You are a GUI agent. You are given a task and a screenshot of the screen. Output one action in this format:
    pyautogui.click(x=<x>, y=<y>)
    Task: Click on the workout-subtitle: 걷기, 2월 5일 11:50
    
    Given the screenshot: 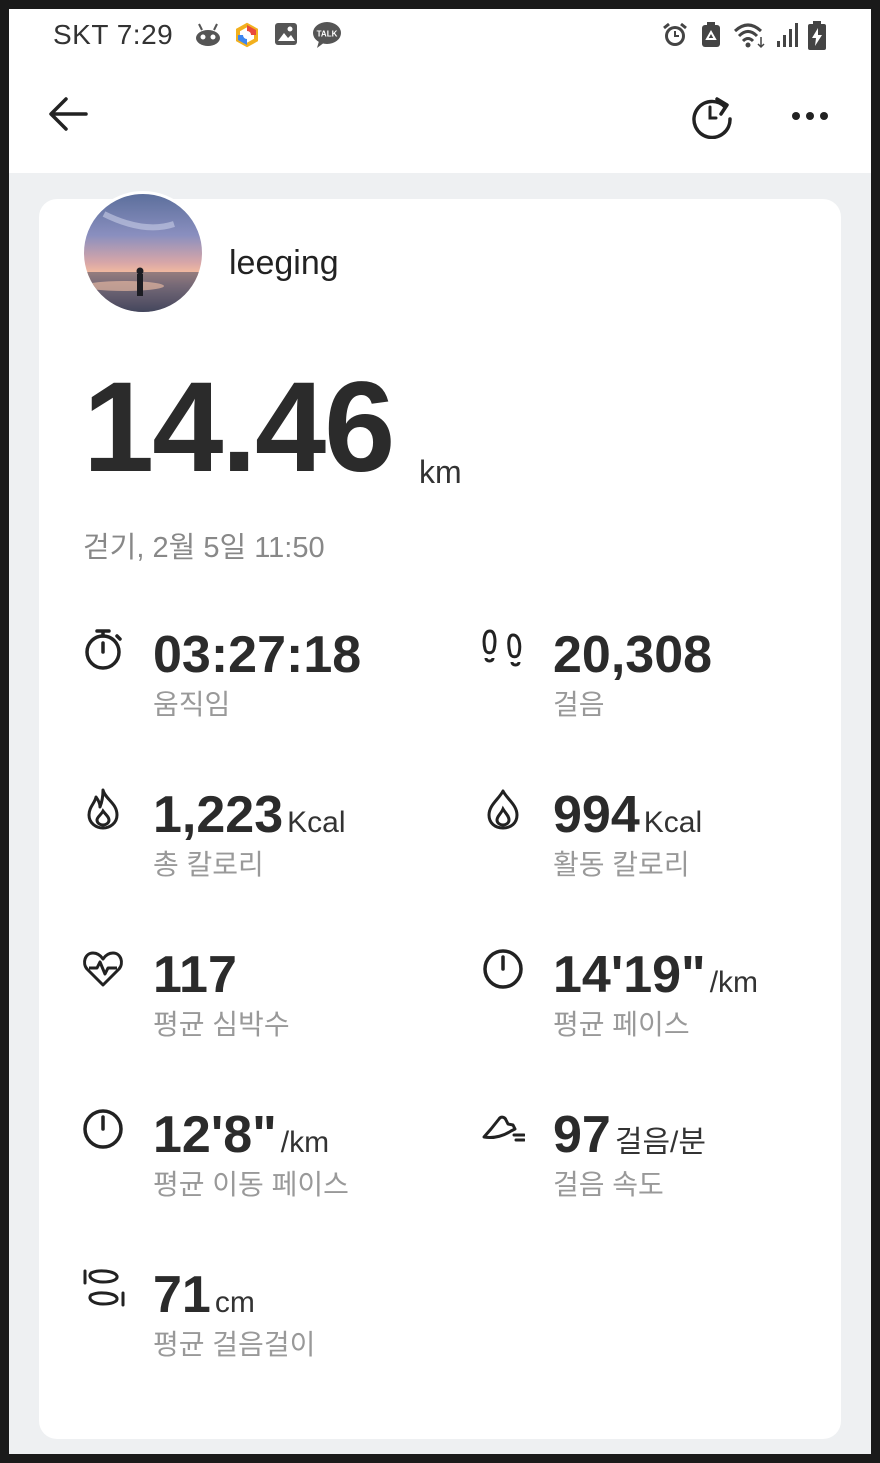 What is the action you would take?
    pyautogui.click(x=204, y=548)
    